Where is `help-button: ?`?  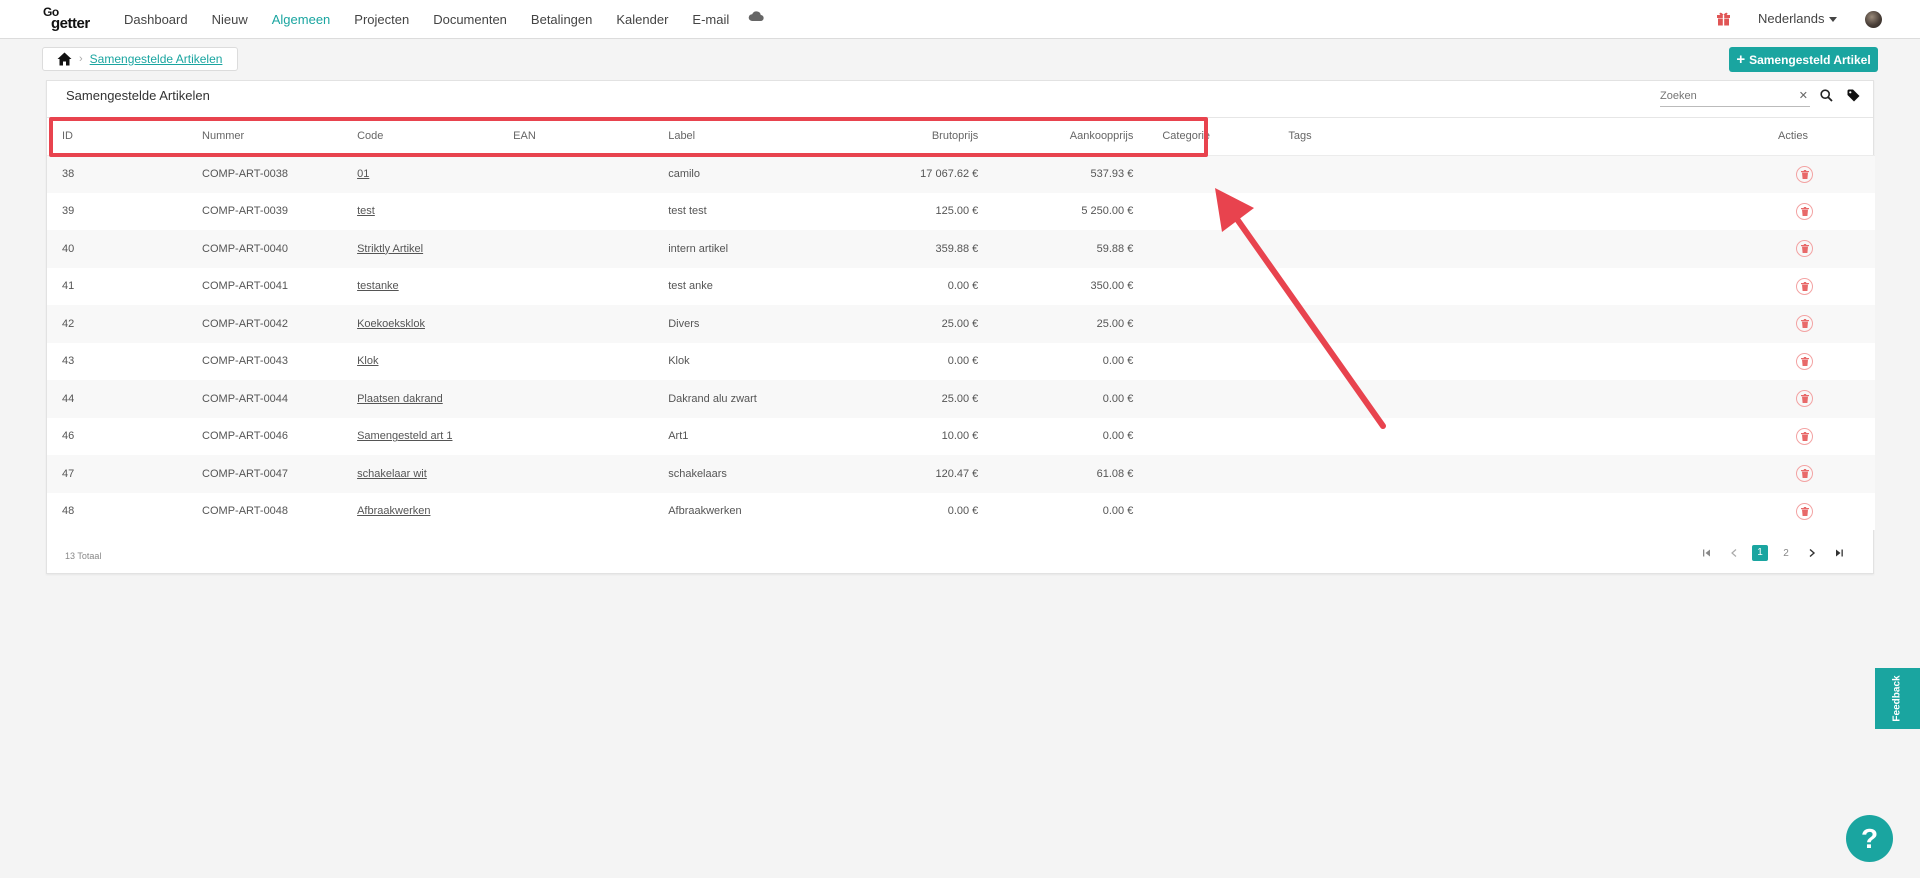
help-button: ? is located at coordinates (1869, 838).